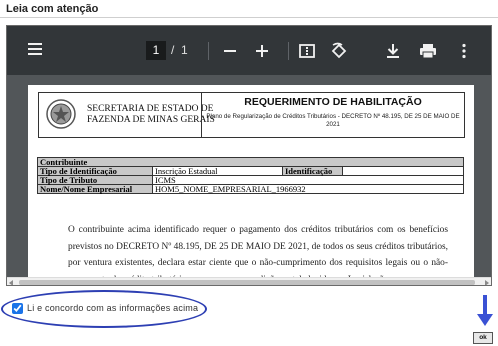 The width and height of the screenshot is (498, 346). What do you see at coordinates (230, 51) in the screenshot?
I see `zoom-out-icon` at bounding box center [230, 51].